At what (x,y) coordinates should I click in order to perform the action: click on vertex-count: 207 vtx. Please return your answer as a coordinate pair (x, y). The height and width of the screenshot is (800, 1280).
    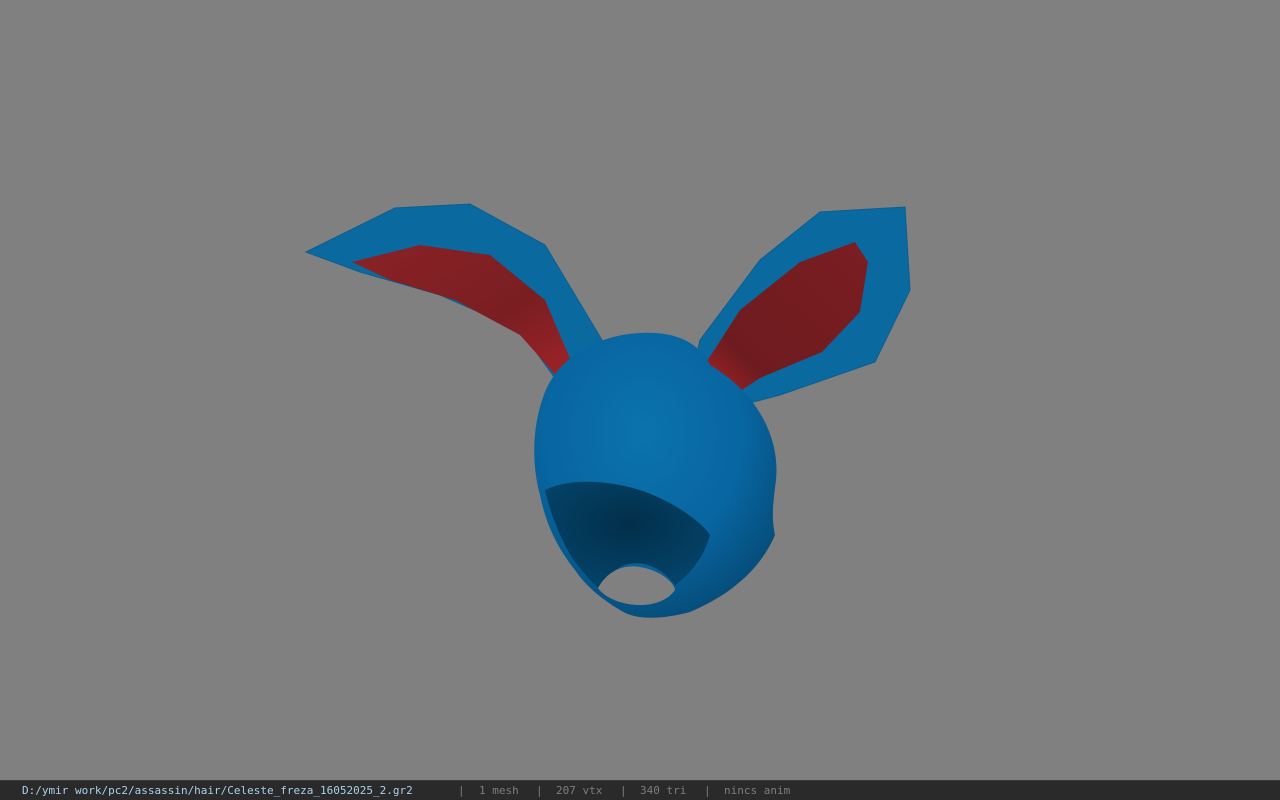
    Looking at the image, I should click on (579, 790).